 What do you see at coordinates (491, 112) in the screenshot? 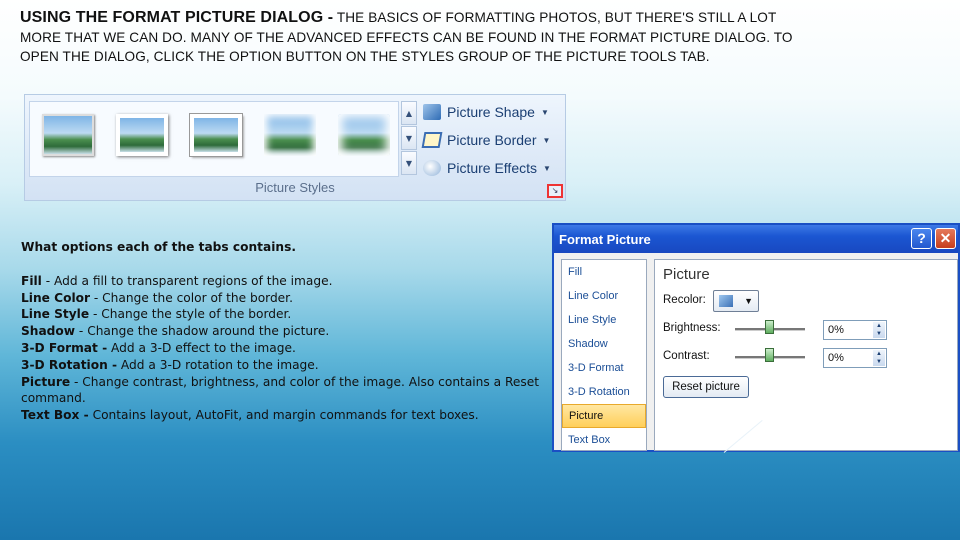
I see `picture-shape-label: Picture Shape` at bounding box center [491, 112].